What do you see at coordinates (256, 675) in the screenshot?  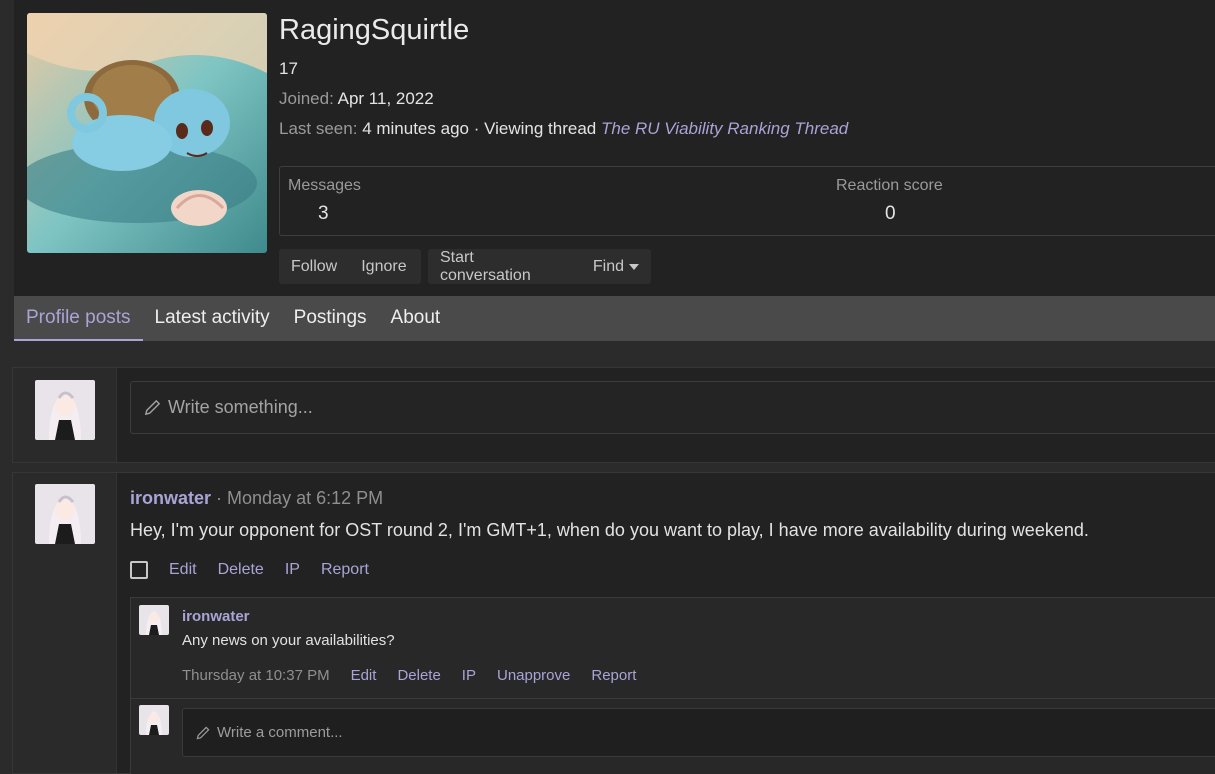 I see `comment-timestamp: Thursday at 10:37 PM` at bounding box center [256, 675].